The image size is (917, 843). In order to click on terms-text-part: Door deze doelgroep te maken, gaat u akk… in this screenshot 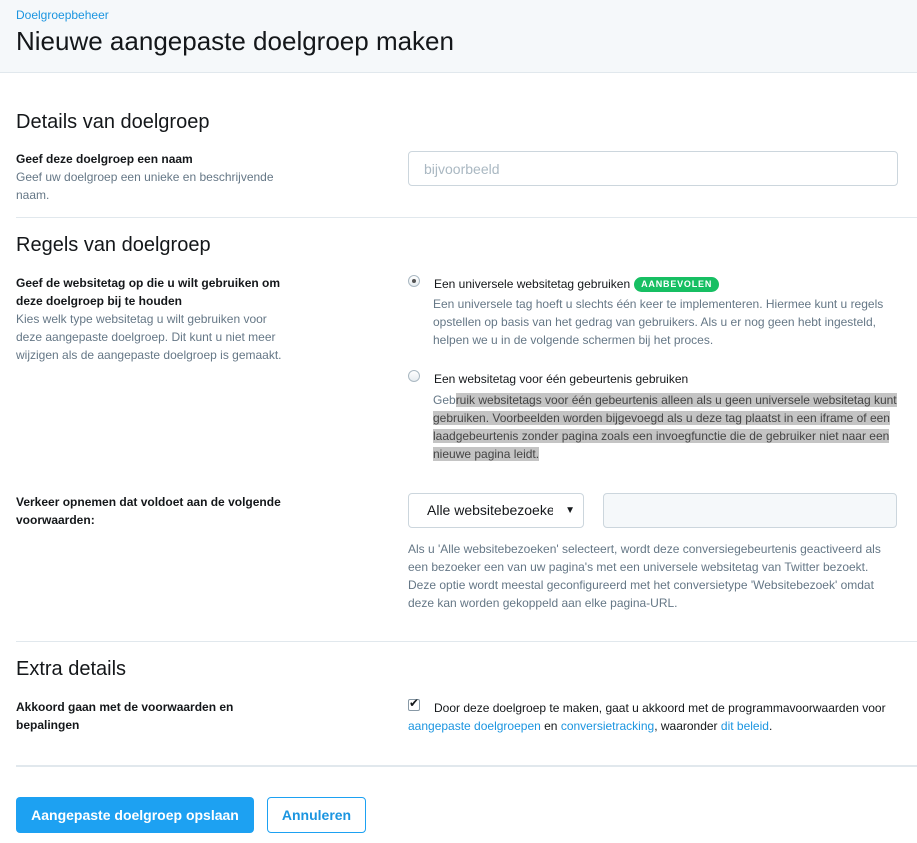, I will do `click(660, 708)`.